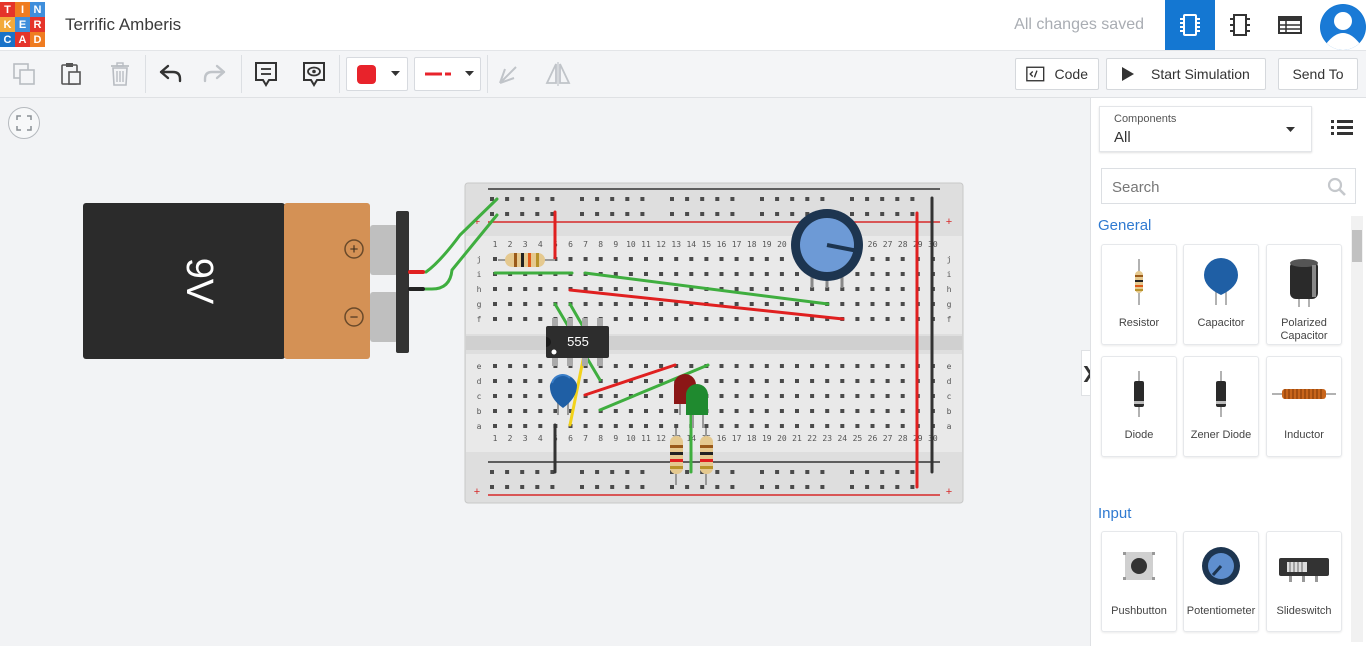 This screenshot has width=1366, height=646. Describe the element at coordinates (1318, 74) in the screenshot. I see `send-to-button: Send To` at that location.